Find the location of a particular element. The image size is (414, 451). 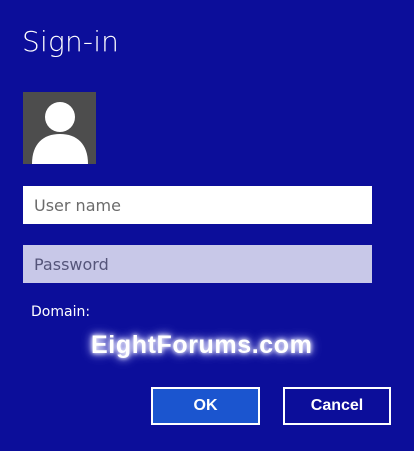

ok-button: OK is located at coordinates (205, 406).